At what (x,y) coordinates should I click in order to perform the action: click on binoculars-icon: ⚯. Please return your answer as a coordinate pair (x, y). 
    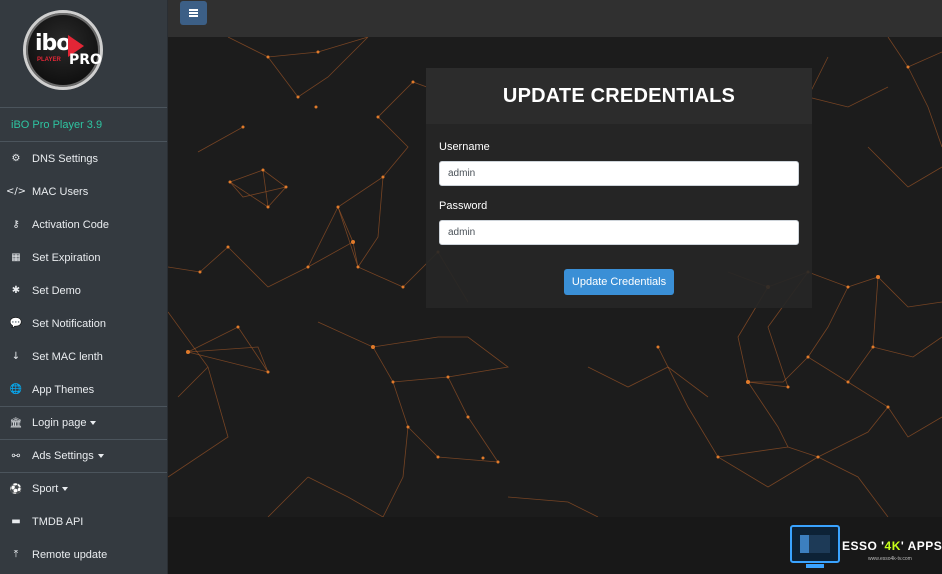
    Looking at the image, I should click on (16, 456).